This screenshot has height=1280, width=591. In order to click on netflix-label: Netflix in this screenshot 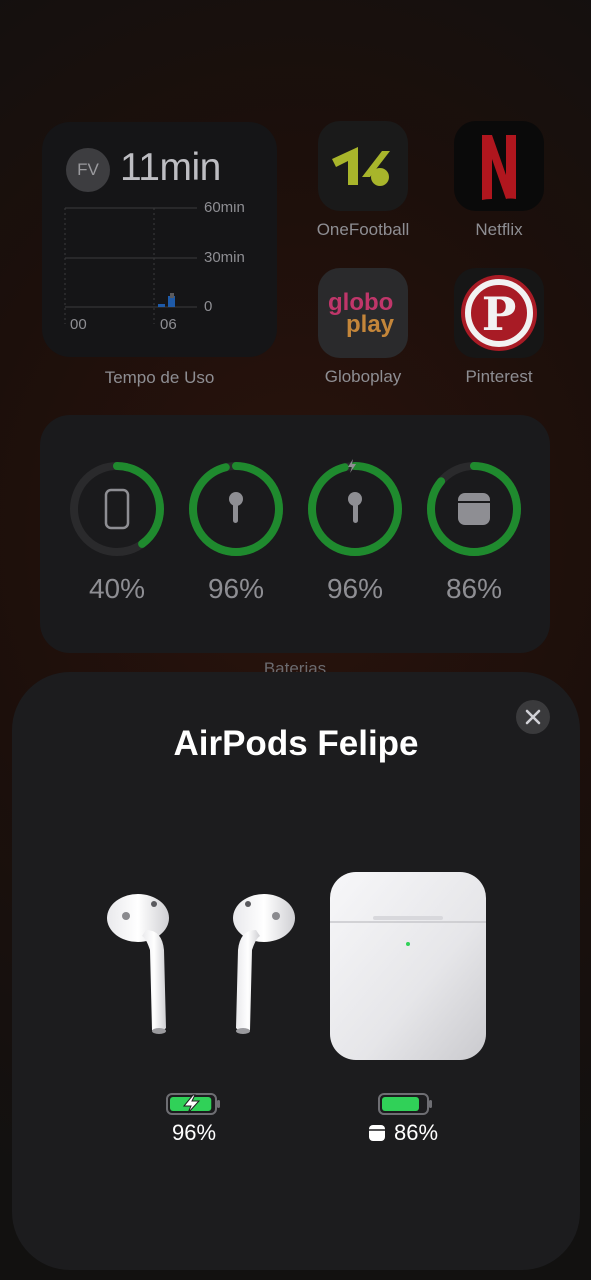, I will do `click(499, 229)`.